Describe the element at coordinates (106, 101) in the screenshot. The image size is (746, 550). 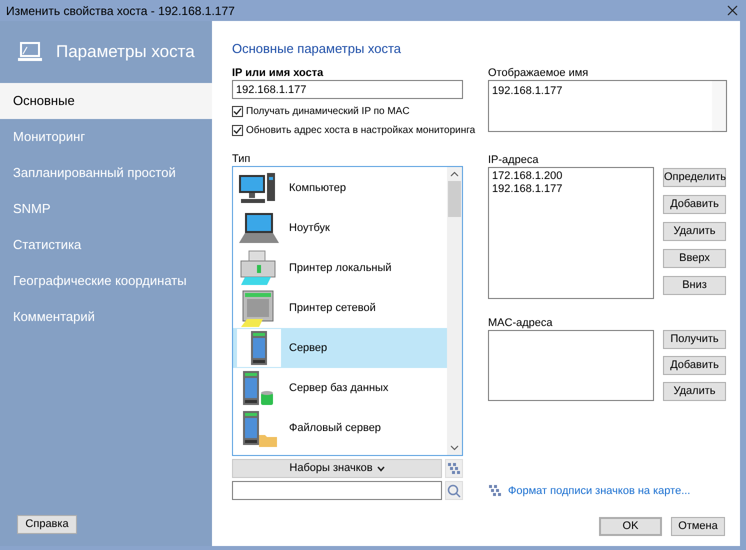
I see `sidebar-item: Основные` at that location.